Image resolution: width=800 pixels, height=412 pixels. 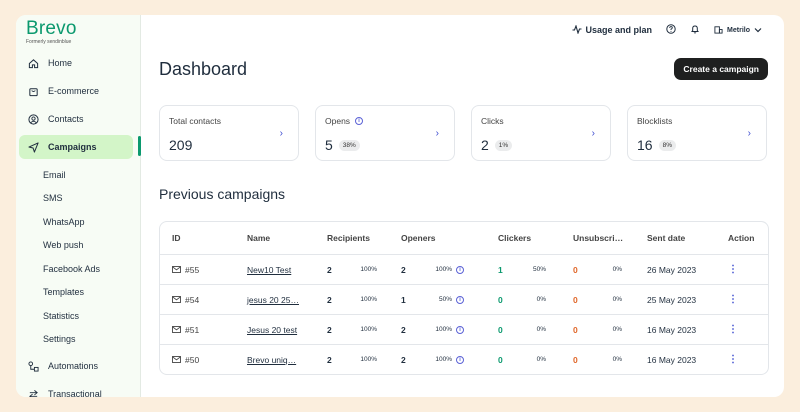 I want to click on usage-and-plan-button: Usage and plan, so click(x=612, y=29).